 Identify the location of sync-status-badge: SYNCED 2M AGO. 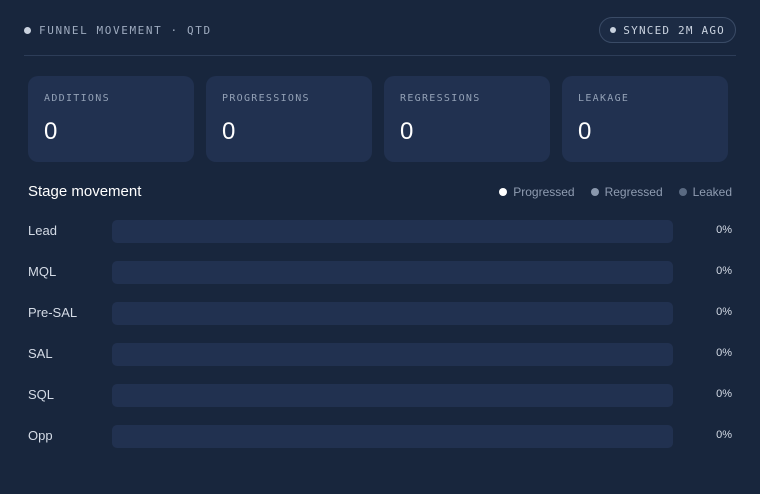
(667, 30).